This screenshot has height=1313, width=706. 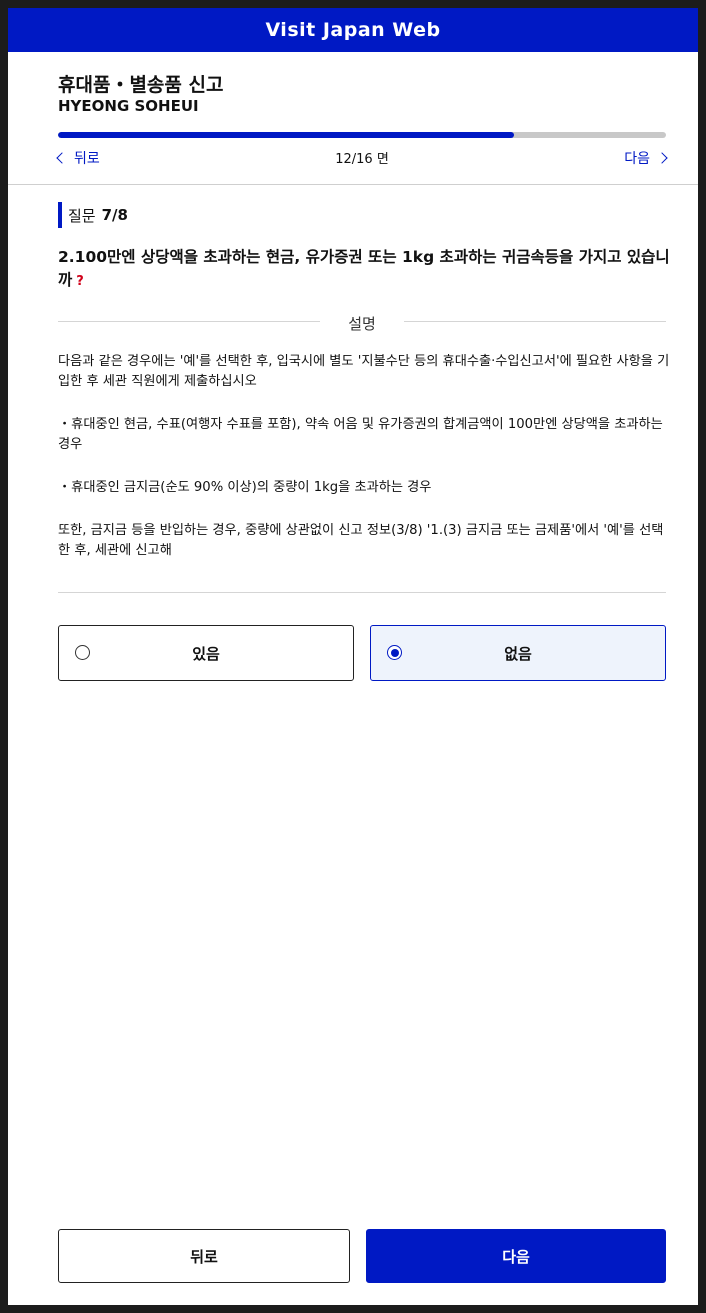 I want to click on chevron-left-icon, so click(x=62, y=158).